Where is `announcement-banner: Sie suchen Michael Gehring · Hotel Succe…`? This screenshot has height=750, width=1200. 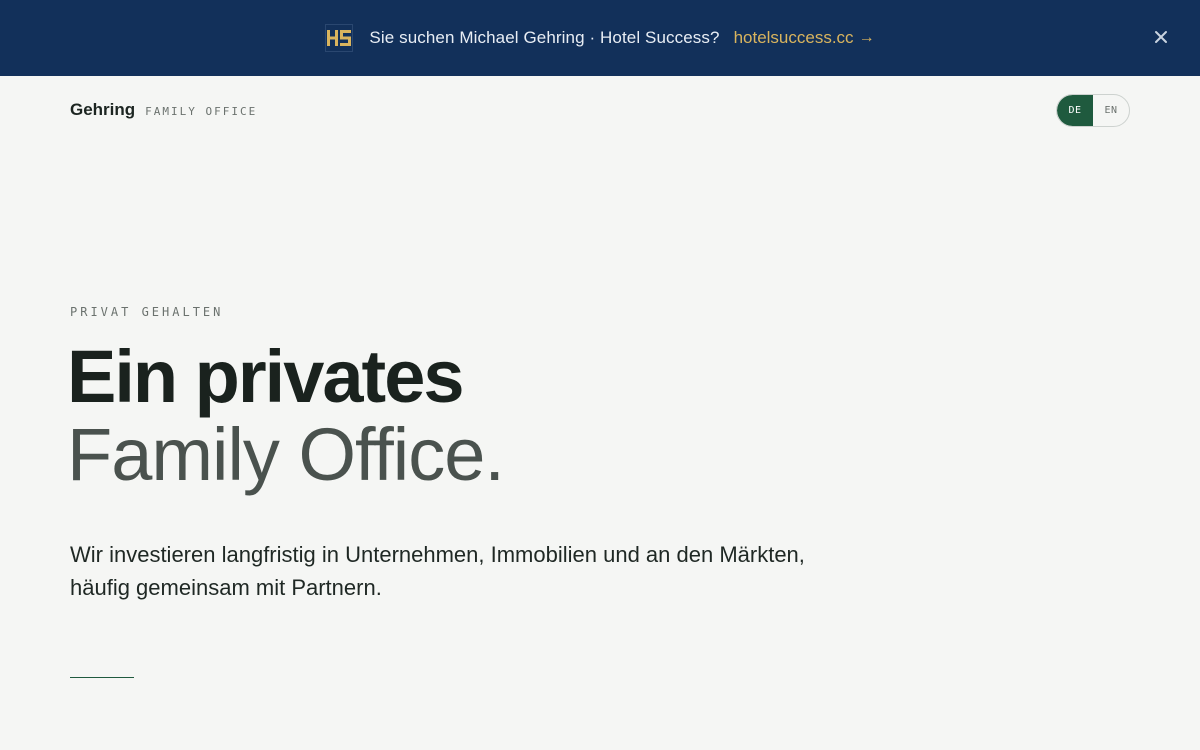
announcement-banner: Sie suchen Michael Gehring · Hotel Succe… is located at coordinates (600, 38).